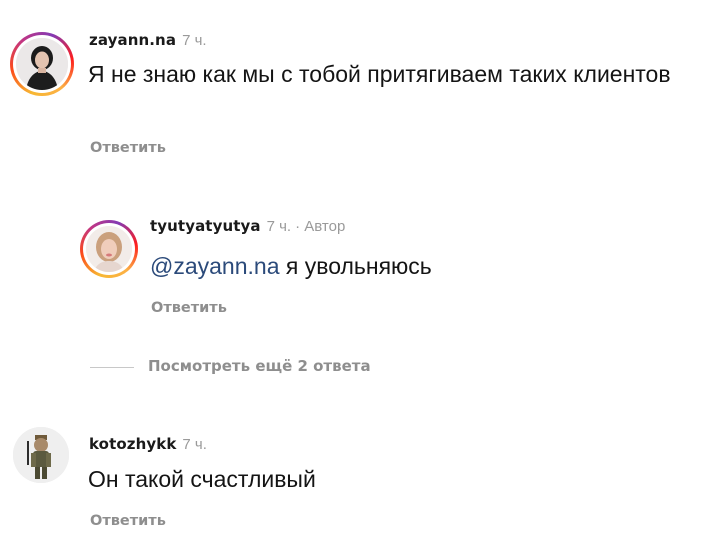 This screenshot has height=547, width=723. Describe the element at coordinates (358, 266) in the screenshot. I see `reply-text: я увольняюсь` at that location.